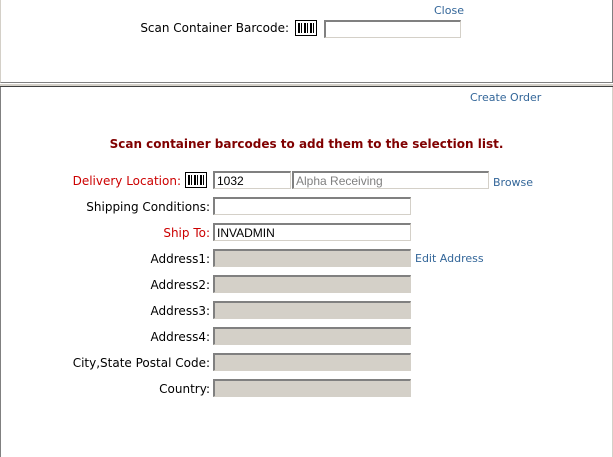  I want to click on country-field, so click(312, 388).